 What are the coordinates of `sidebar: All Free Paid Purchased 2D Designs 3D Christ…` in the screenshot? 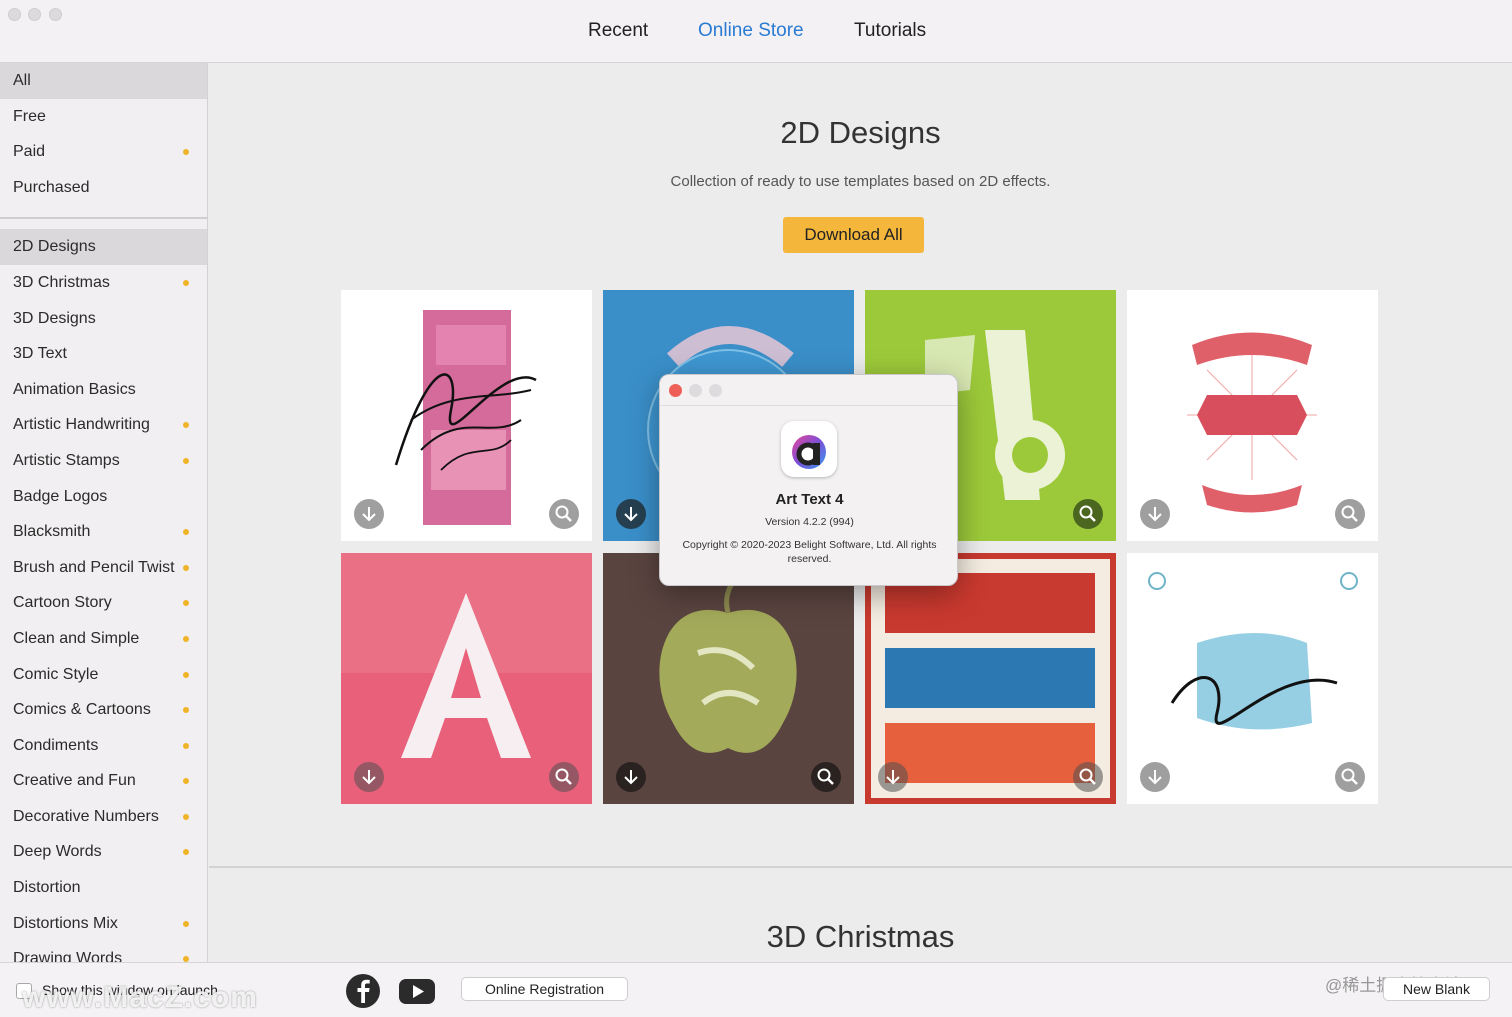 It's located at (104, 512).